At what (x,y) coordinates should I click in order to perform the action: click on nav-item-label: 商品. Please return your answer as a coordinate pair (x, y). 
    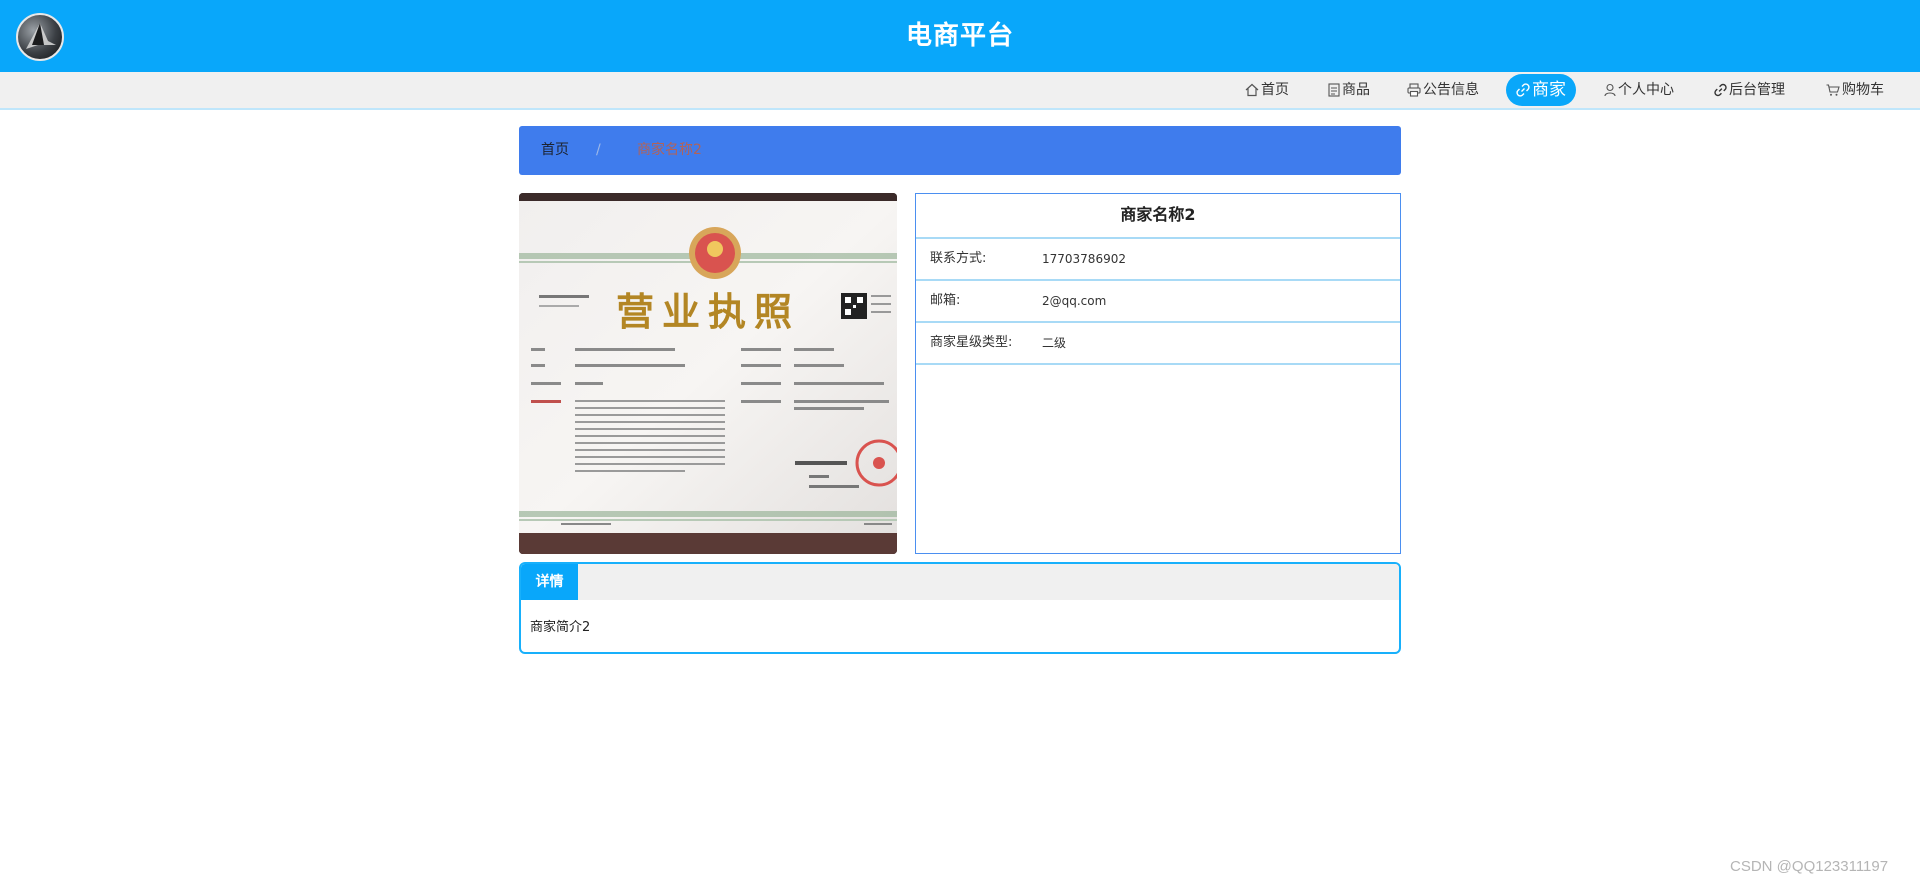
    Looking at the image, I should click on (1356, 90).